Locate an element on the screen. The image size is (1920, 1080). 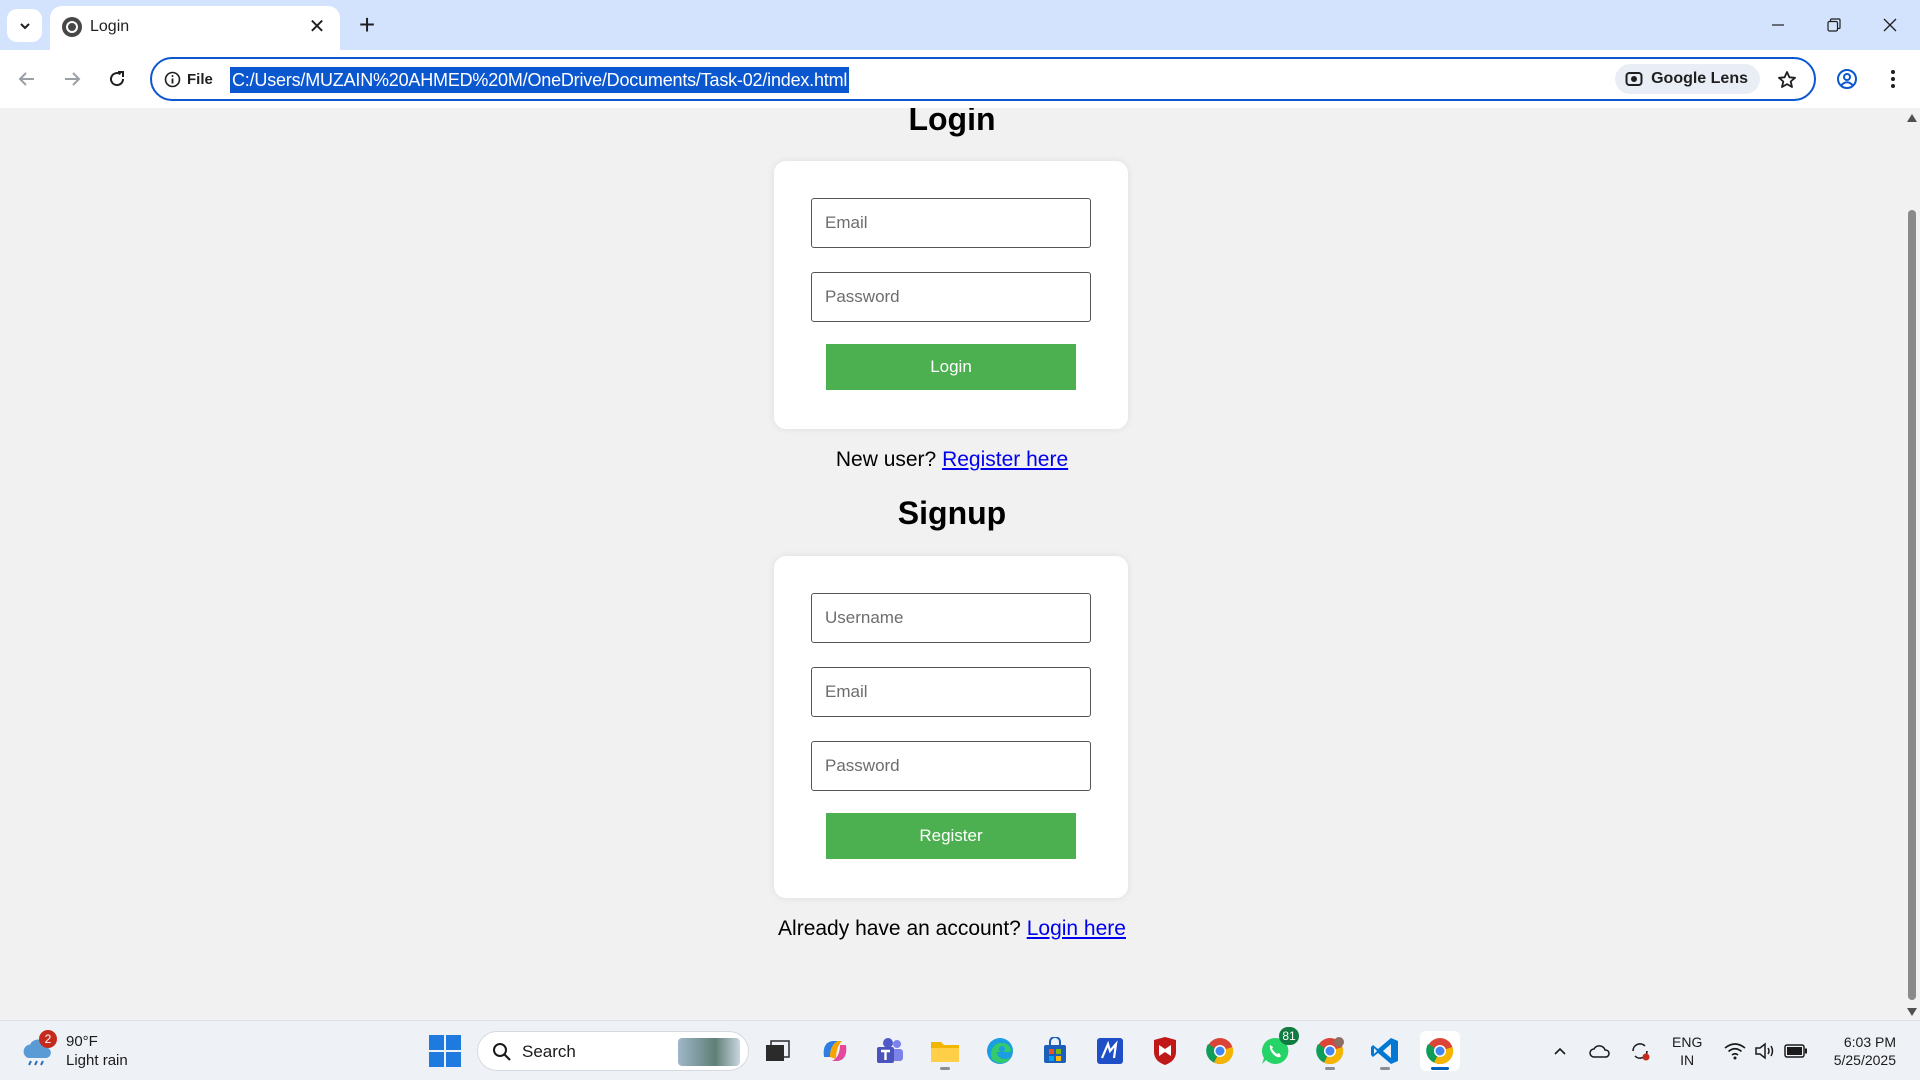
scroll-thumb is located at coordinates (1912, 605).